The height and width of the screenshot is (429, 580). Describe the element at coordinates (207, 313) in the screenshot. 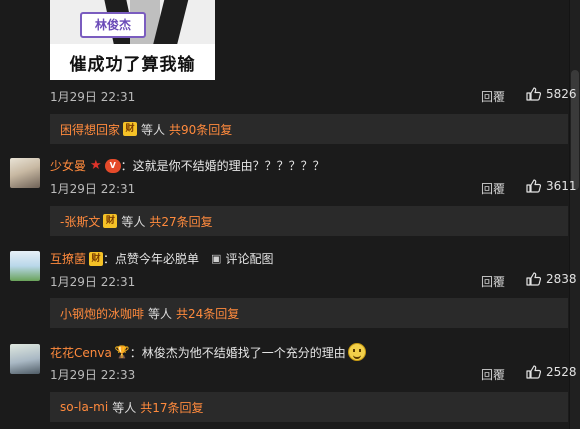

I see `sub-reply-count-link: 共24条回复` at that location.